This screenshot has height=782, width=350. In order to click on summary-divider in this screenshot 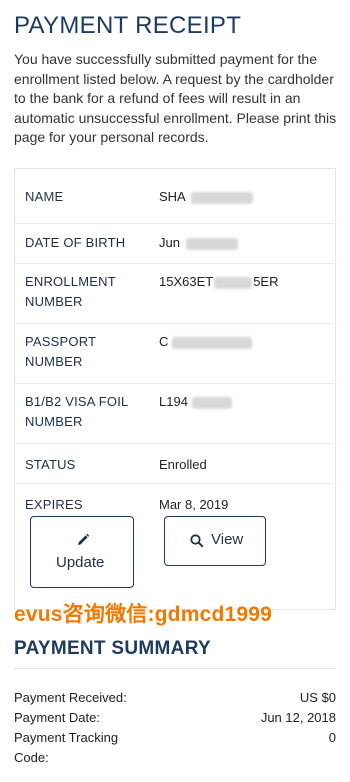, I will do `click(175, 668)`.